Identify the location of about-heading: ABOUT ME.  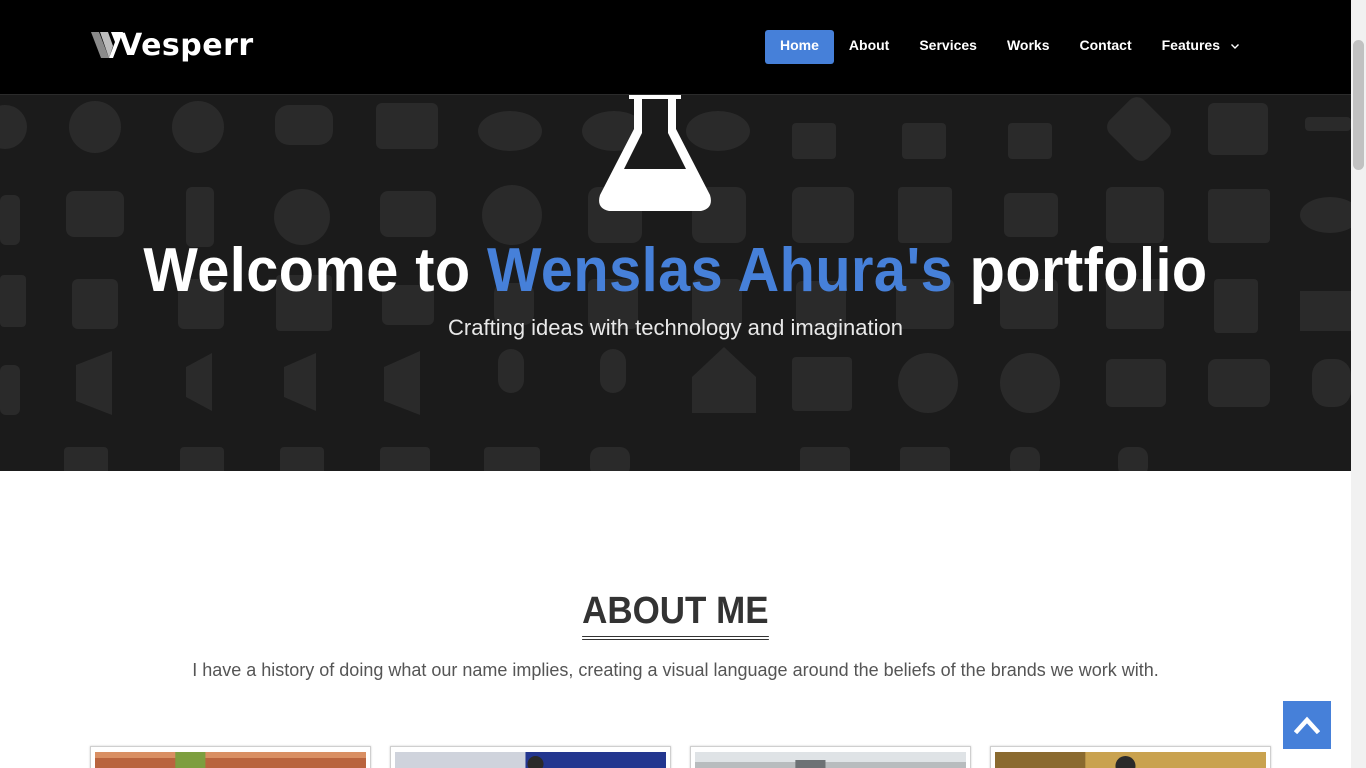
(675, 615).